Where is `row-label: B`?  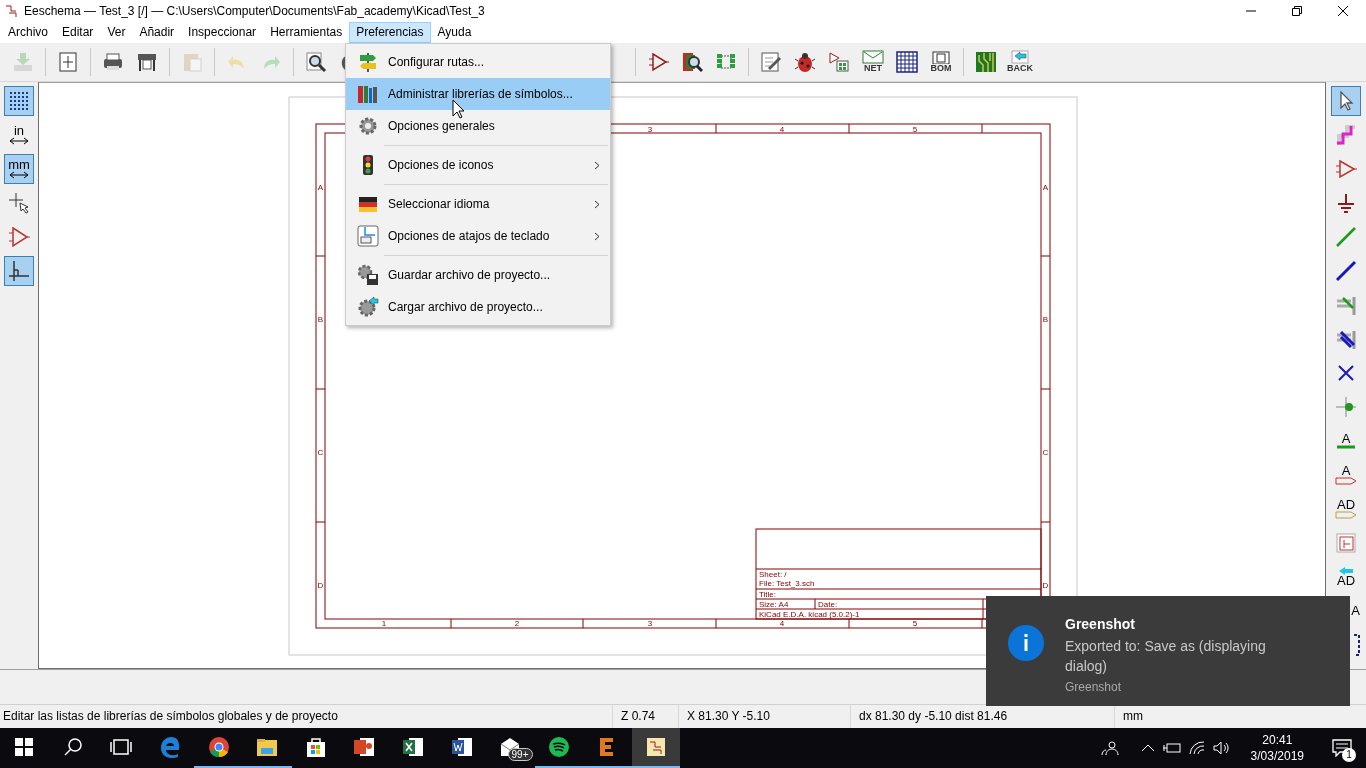 row-label: B is located at coordinates (1045, 319).